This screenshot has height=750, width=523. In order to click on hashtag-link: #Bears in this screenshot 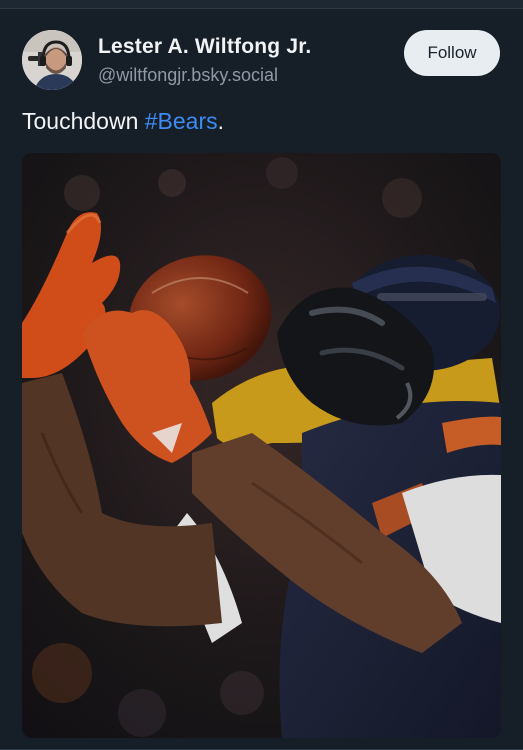, I will do `click(181, 121)`.